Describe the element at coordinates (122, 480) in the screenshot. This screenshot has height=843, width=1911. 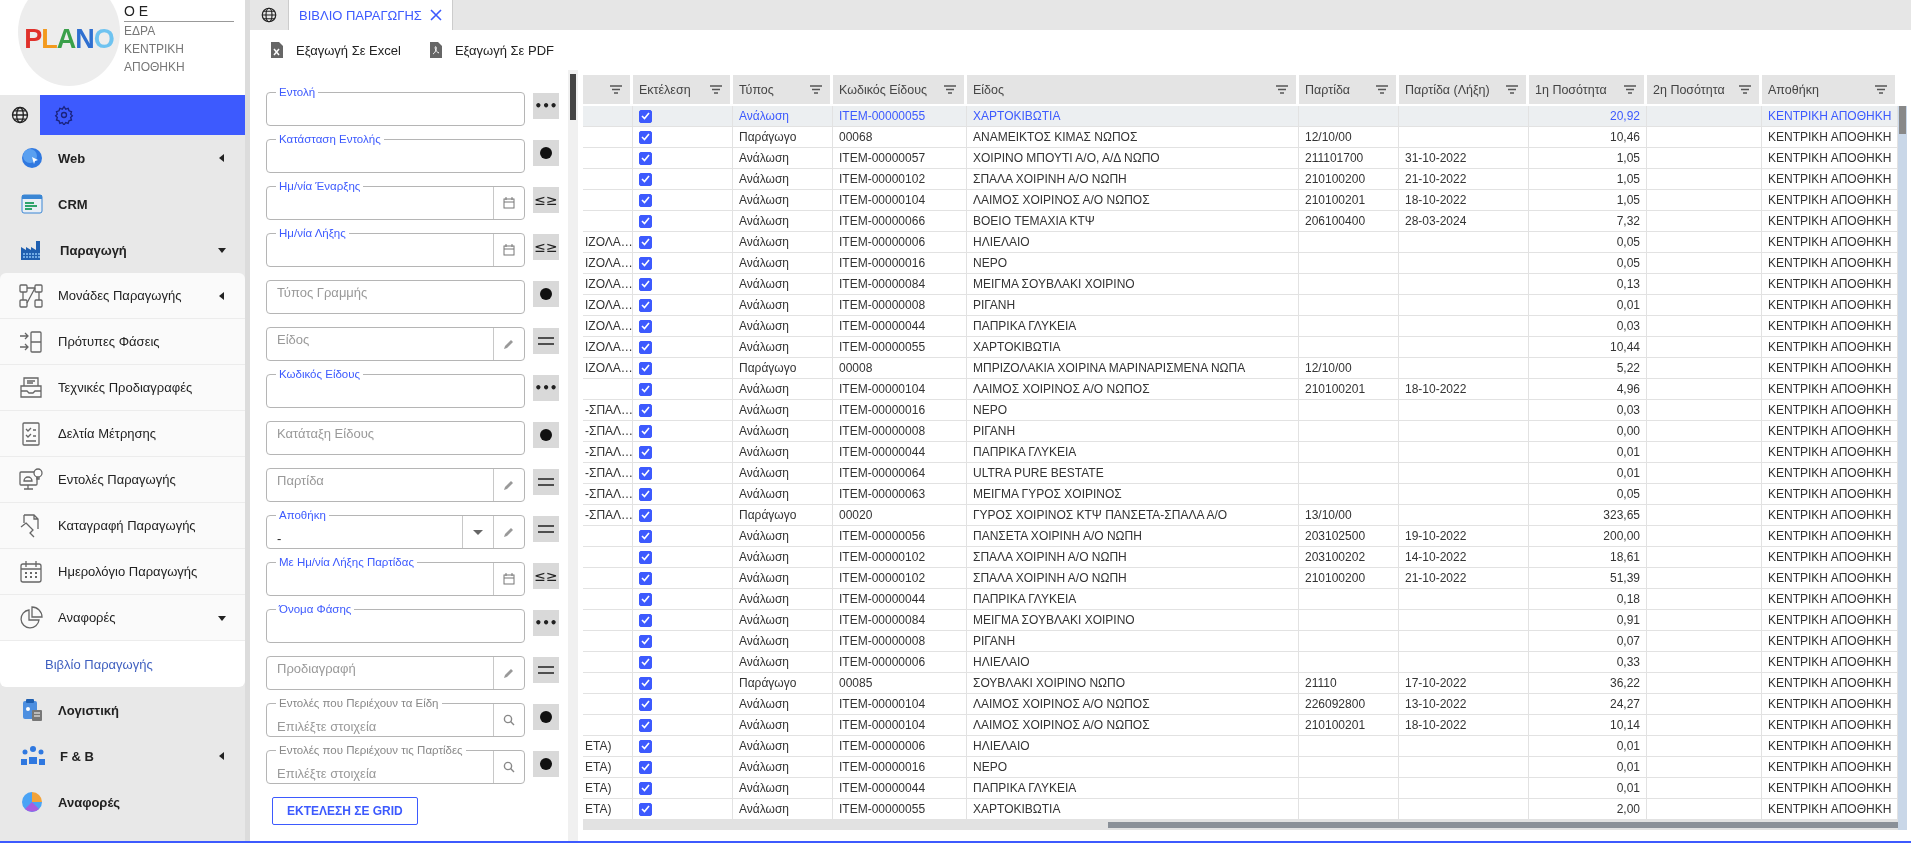
I see `menu-item: Εντολές Παραγωγής` at that location.